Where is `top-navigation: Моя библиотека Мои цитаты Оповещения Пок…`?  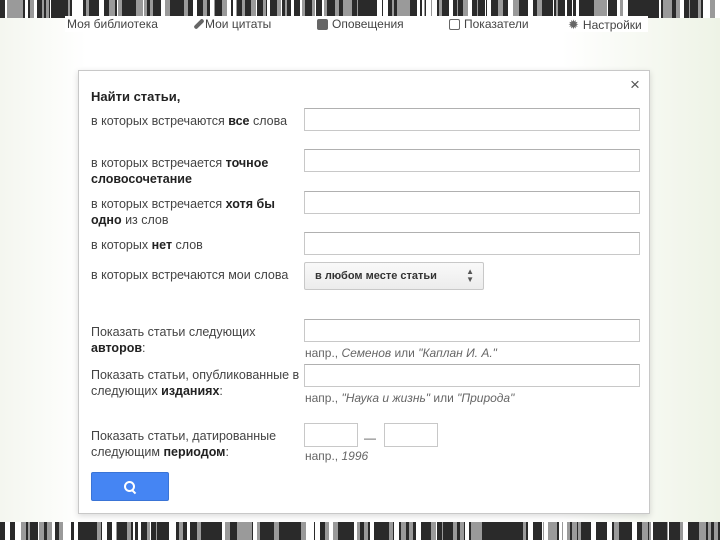 top-navigation: Моя библиотека Мои цитаты Оповещения Пок… is located at coordinates (356, 24).